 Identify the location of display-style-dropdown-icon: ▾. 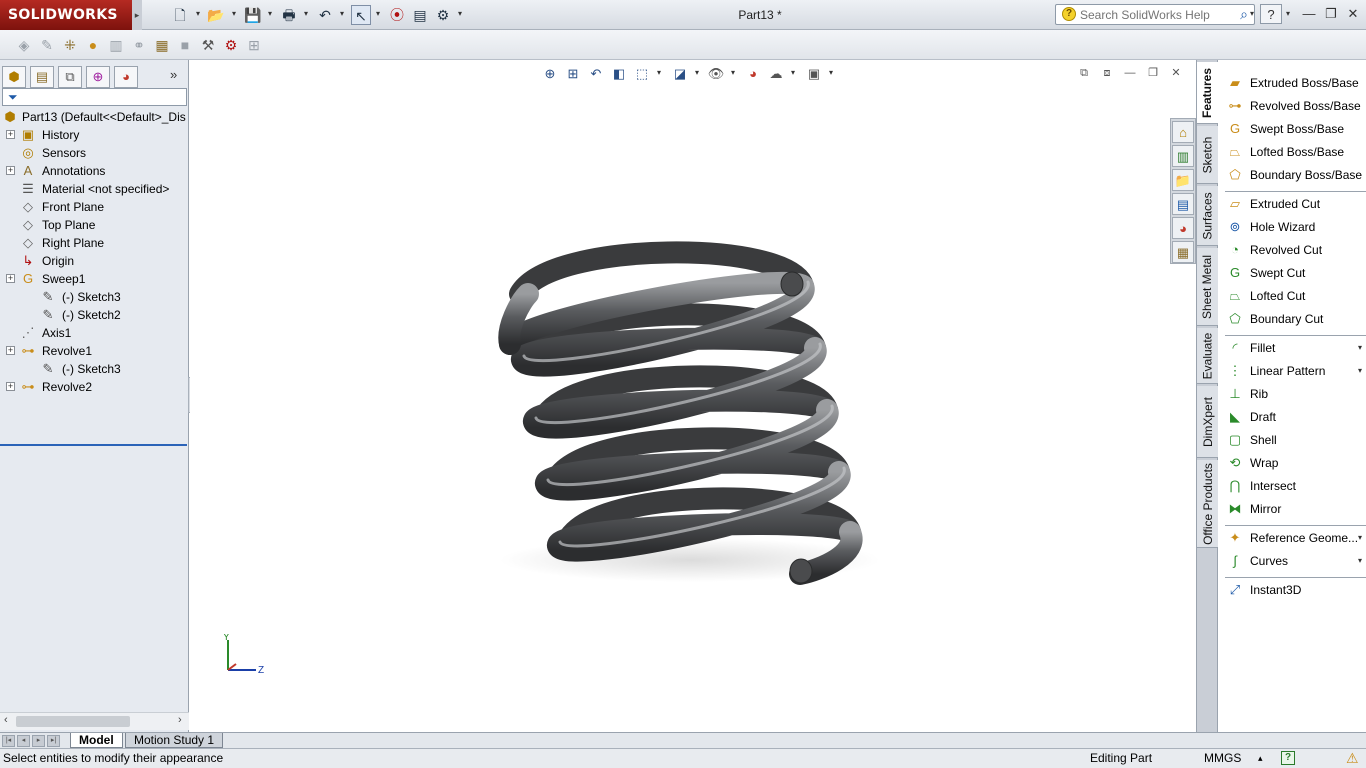
(697, 72).